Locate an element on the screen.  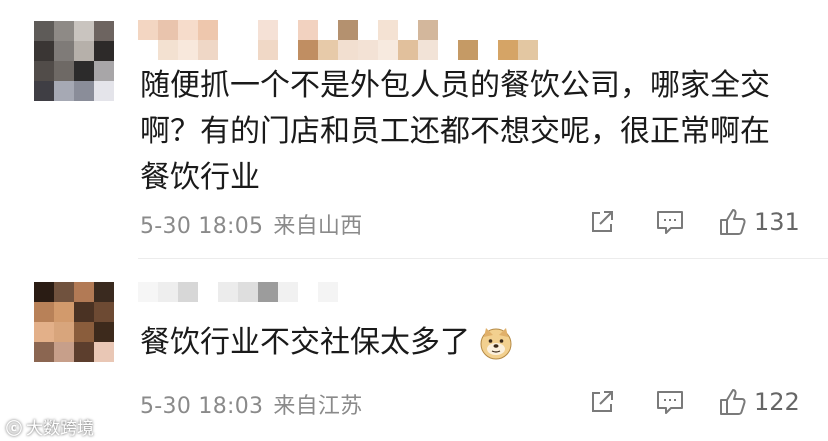
like-count-2: 122 is located at coordinates (777, 402).